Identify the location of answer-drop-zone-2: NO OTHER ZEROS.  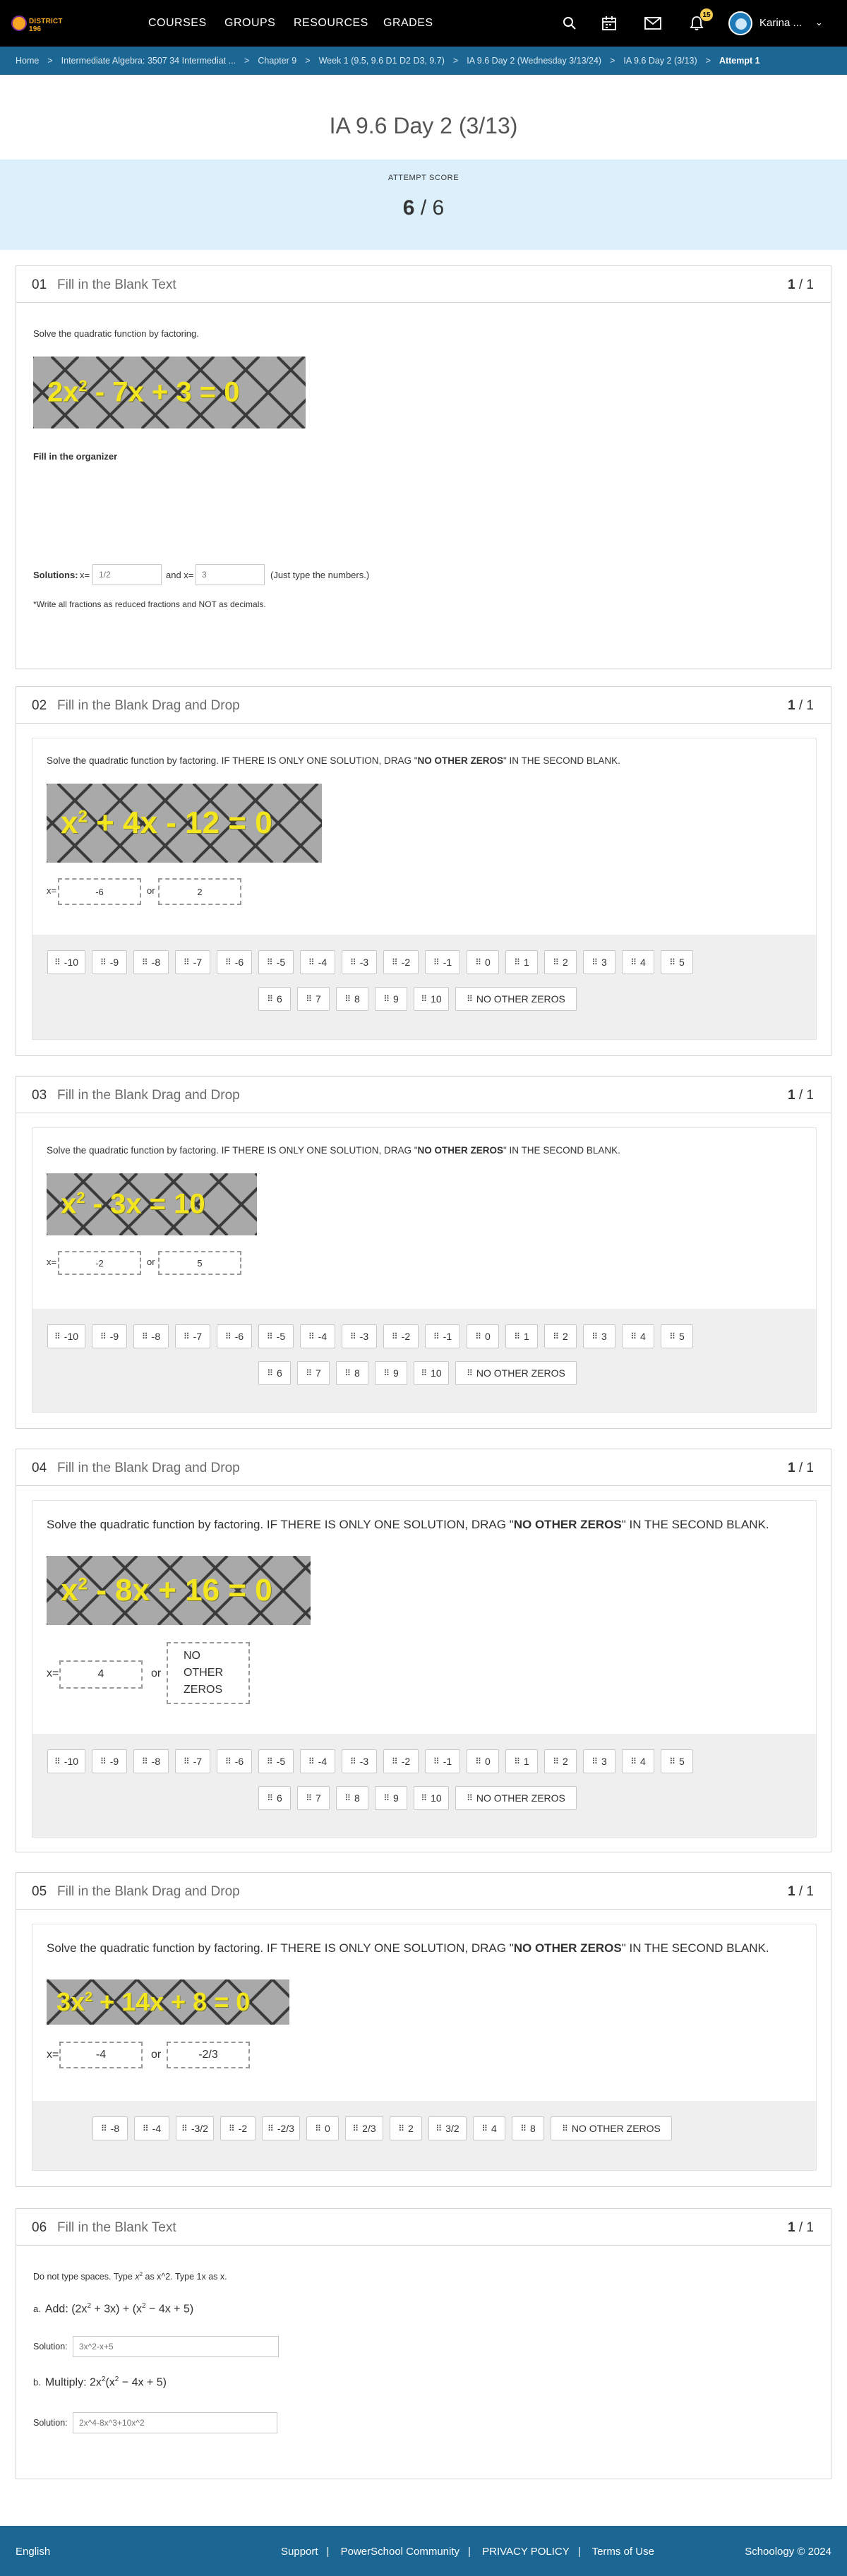
(208, 1673).